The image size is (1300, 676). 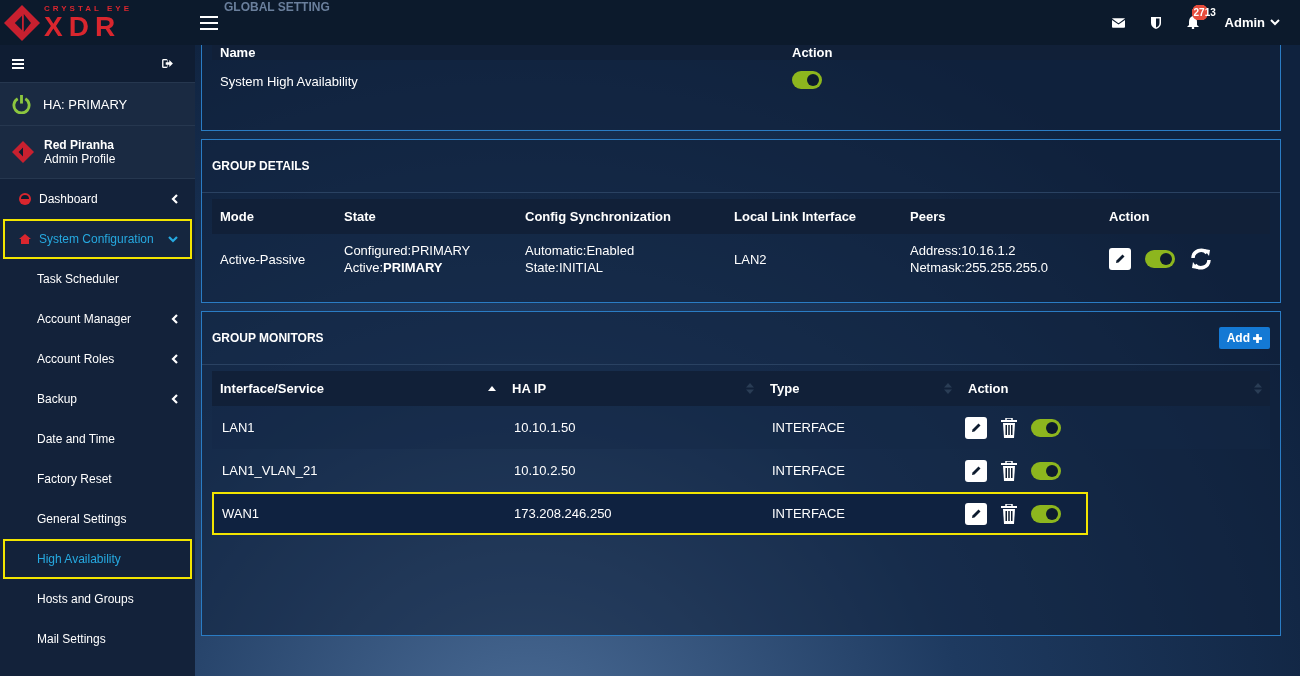 I want to click on panel-title: GROUP MONITORS, so click(x=268, y=338).